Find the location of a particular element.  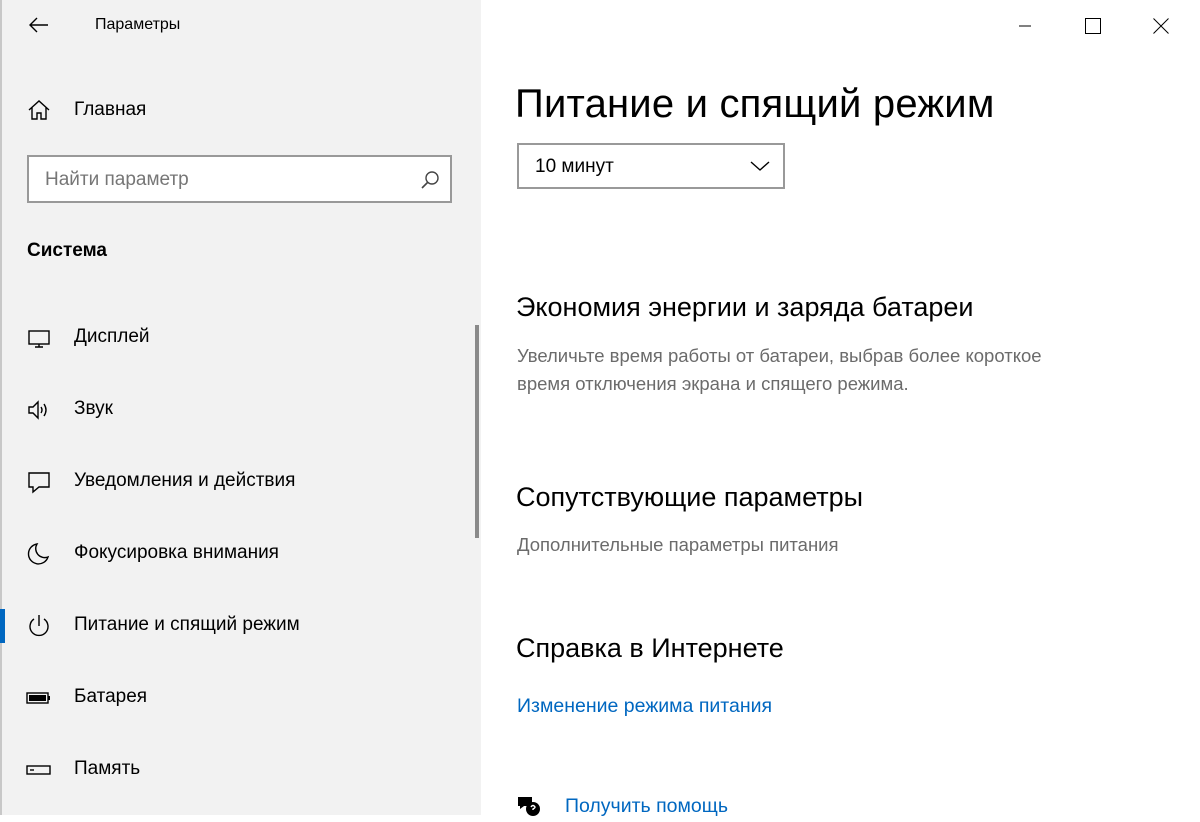

energy-saving-heading: Экономия энергии и заряда батареи is located at coordinates (745, 307).